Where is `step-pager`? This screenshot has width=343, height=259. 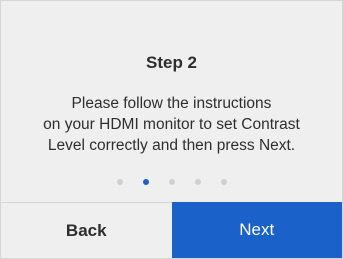 step-pager is located at coordinates (171, 182).